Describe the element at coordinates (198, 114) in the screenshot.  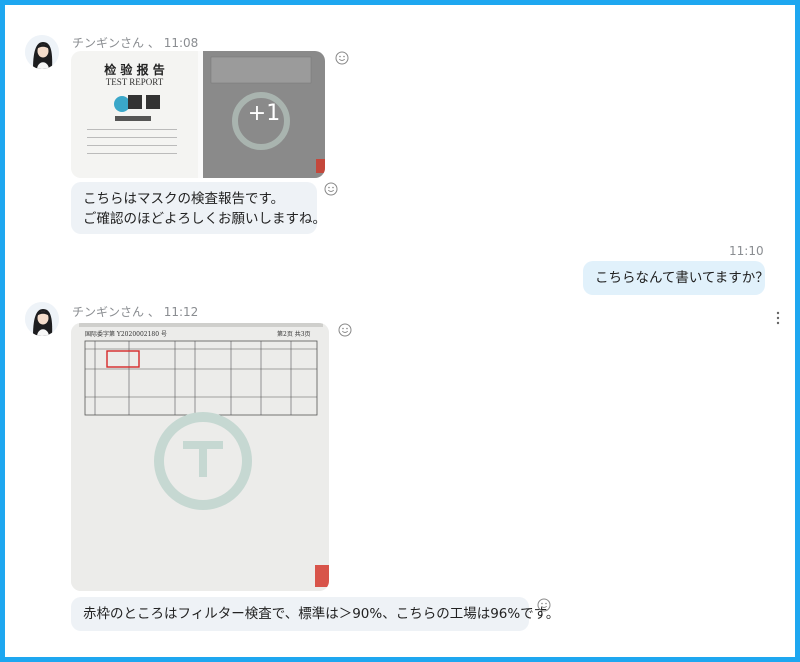
I see `image-attachment-group: 检 验 报 告 TEST REPORT +1` at that location.